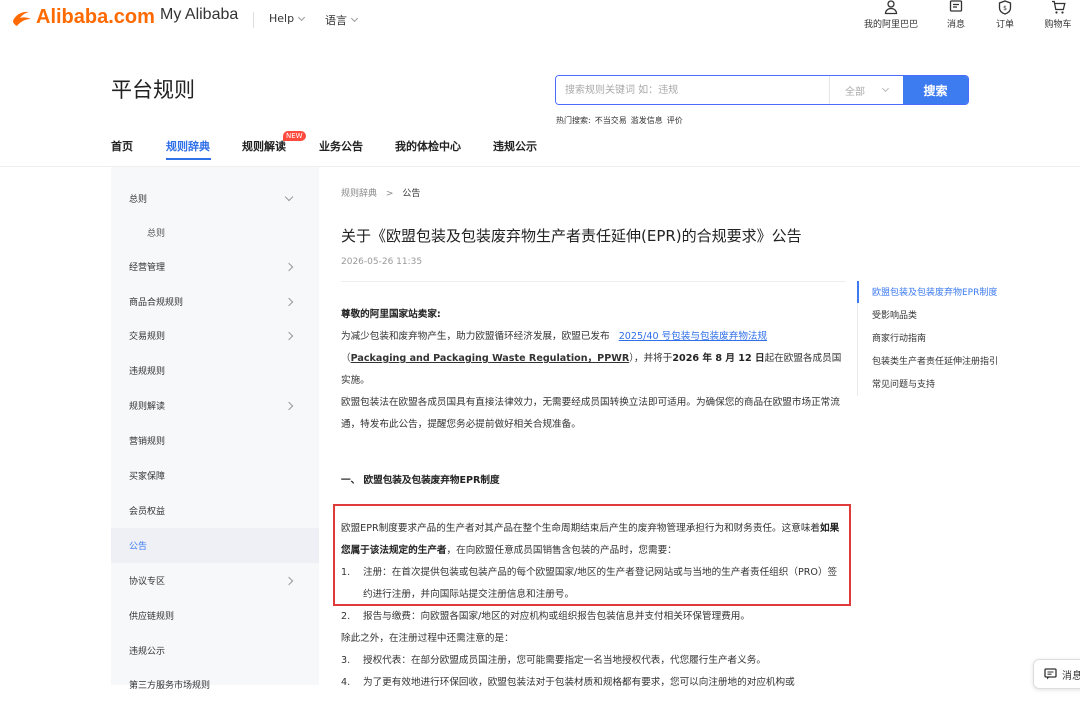 This screenshot has height=702, width=1080. I want to click on hot-search-term: 滥发信息, so click(647, 120).